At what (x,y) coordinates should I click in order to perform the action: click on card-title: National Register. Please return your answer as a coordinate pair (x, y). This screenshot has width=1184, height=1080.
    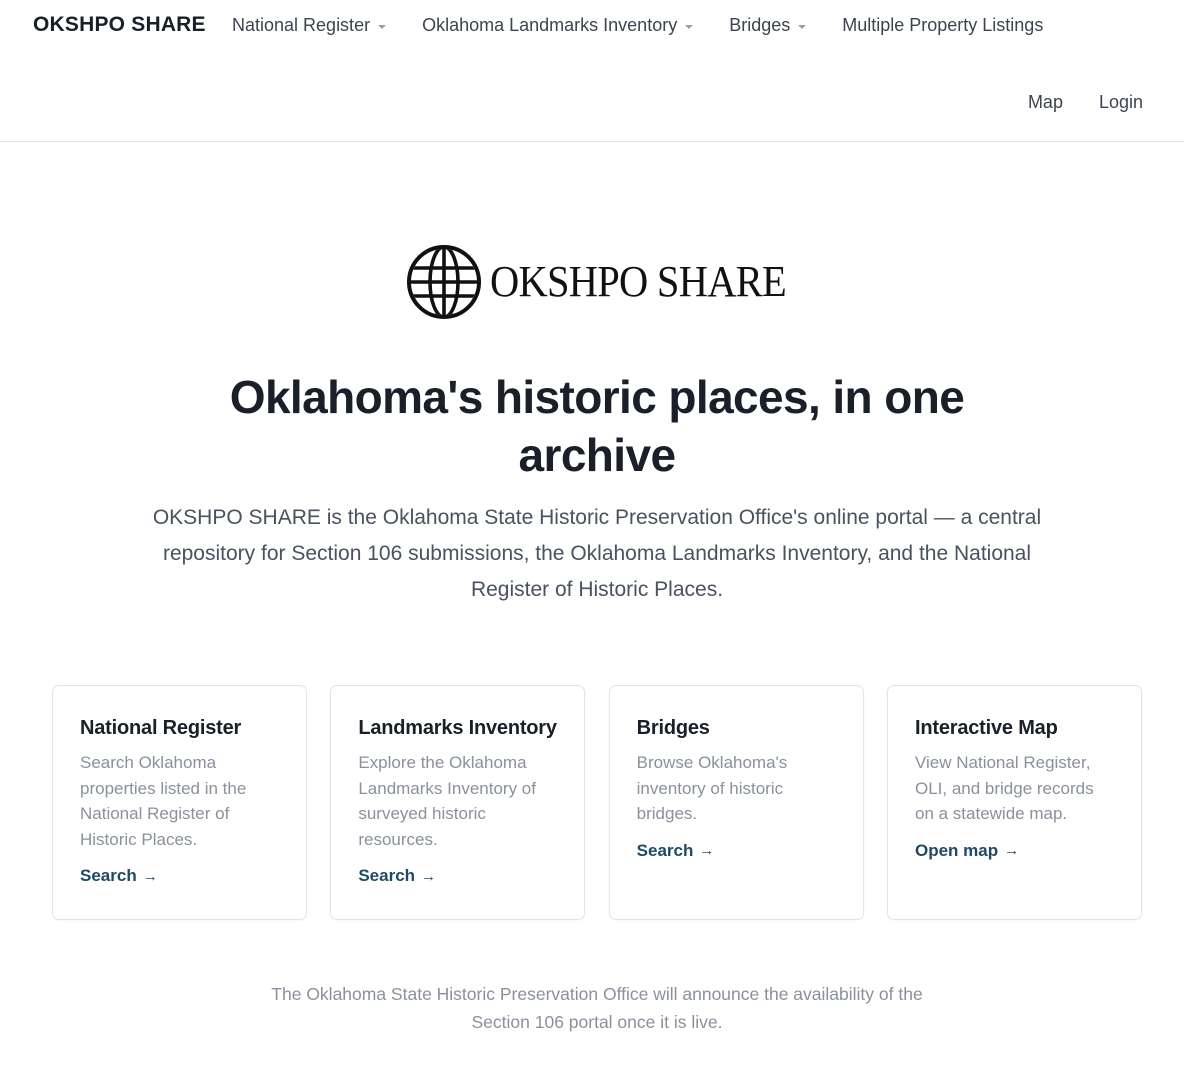
    Looking at the image, I should click on (161, 728).